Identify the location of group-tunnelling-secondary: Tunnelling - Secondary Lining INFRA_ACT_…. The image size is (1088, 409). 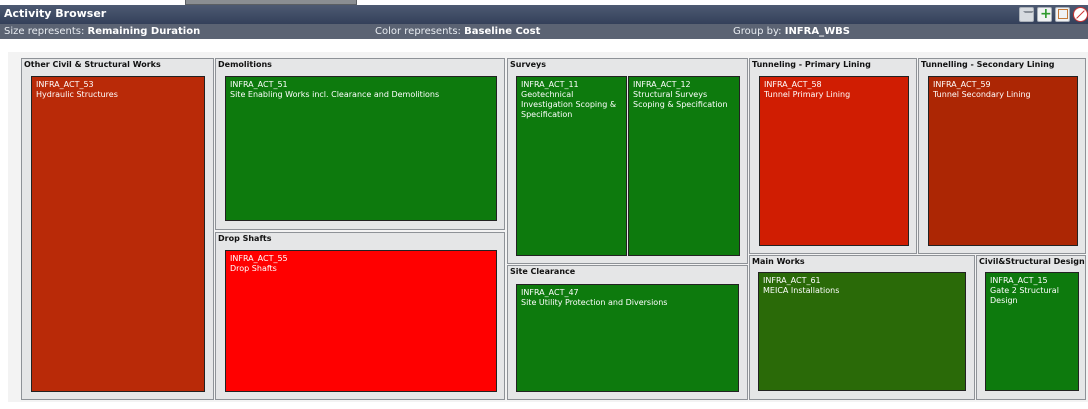
(1002, 156).